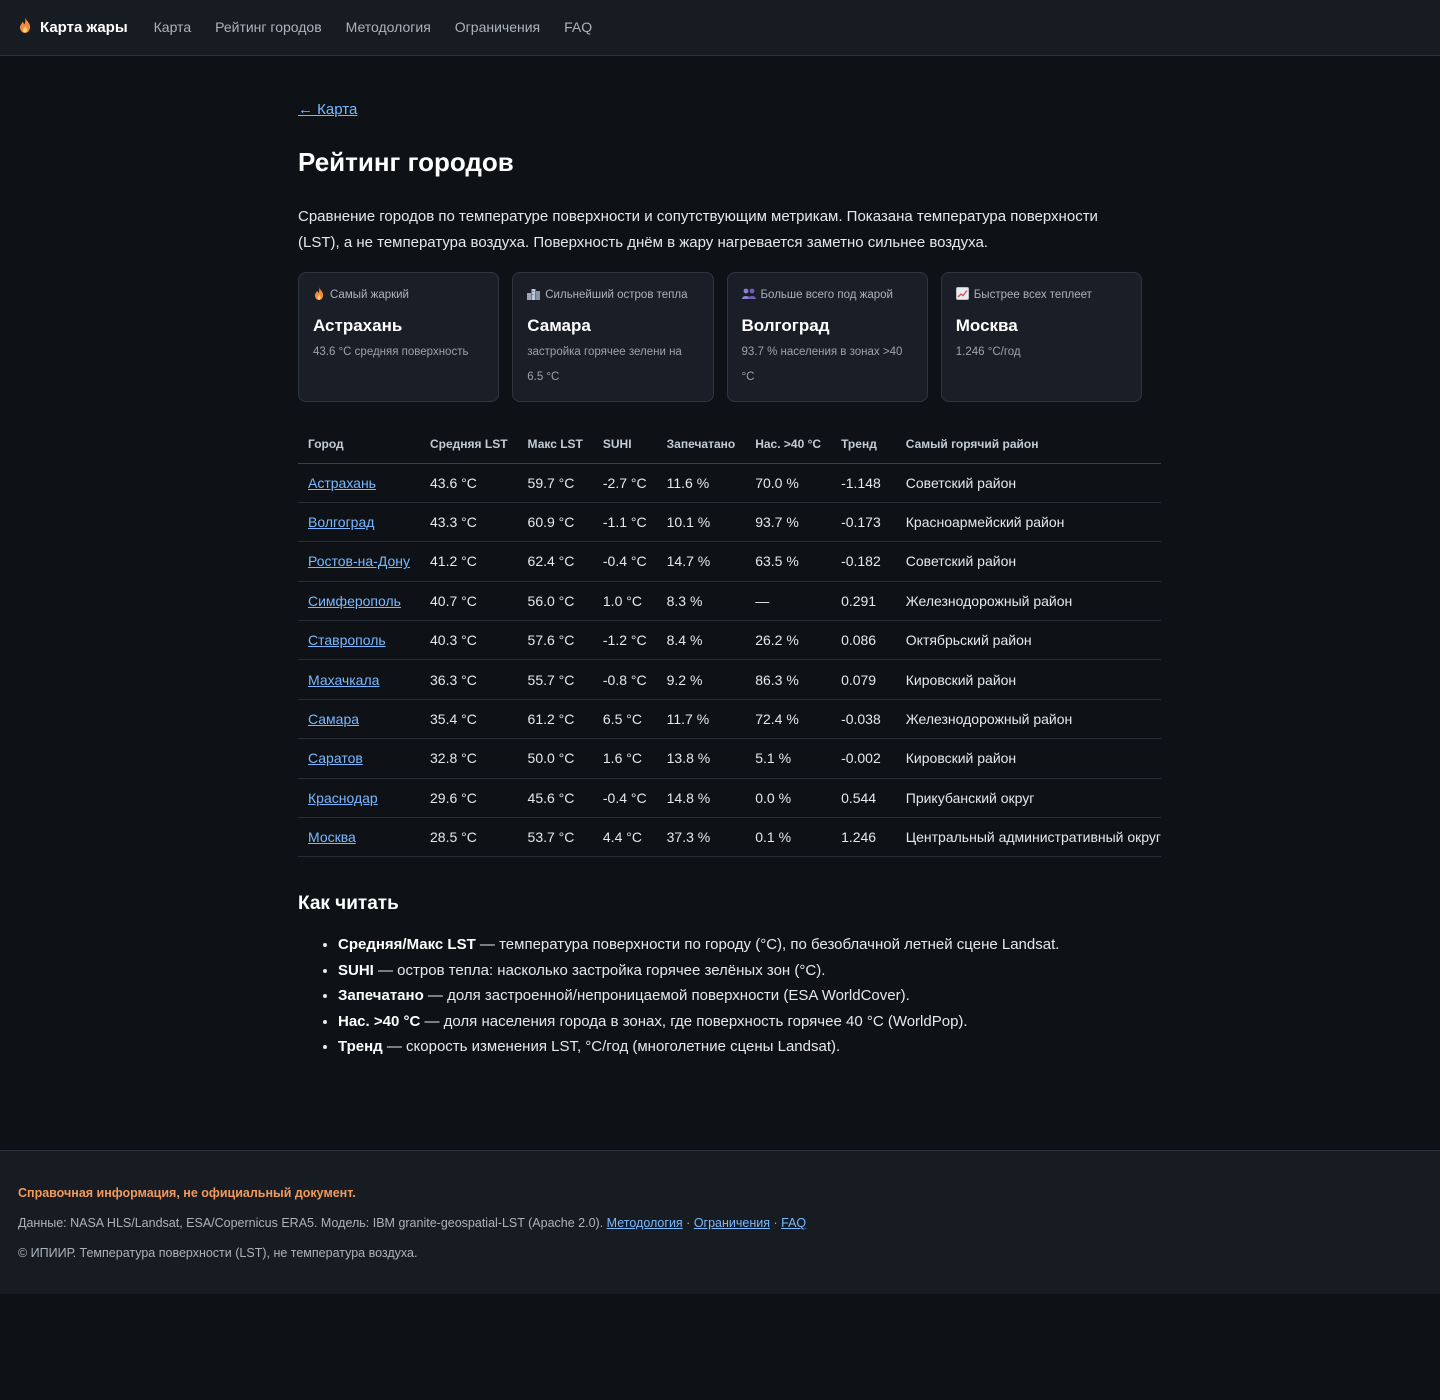 The image size is (1440, 1400). Describe the element at coordinates (788, 522) in the screenshot. I see `cell-pop-over-40: 93.7 %` at that location.